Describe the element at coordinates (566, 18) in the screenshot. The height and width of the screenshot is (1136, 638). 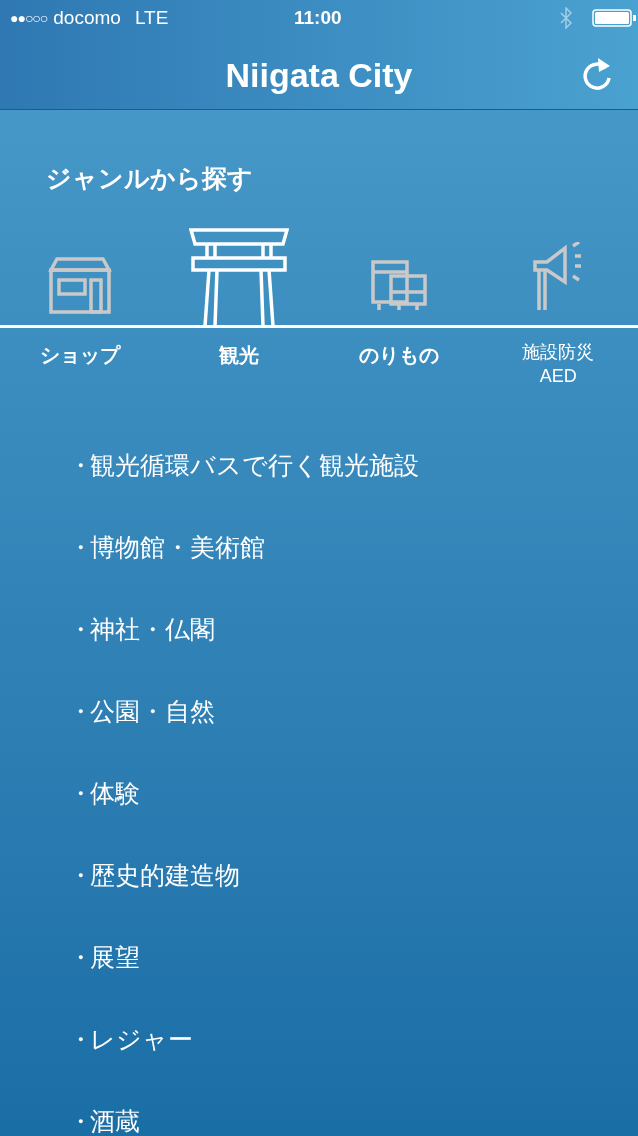
I see `bluetooth-icon` at that location.